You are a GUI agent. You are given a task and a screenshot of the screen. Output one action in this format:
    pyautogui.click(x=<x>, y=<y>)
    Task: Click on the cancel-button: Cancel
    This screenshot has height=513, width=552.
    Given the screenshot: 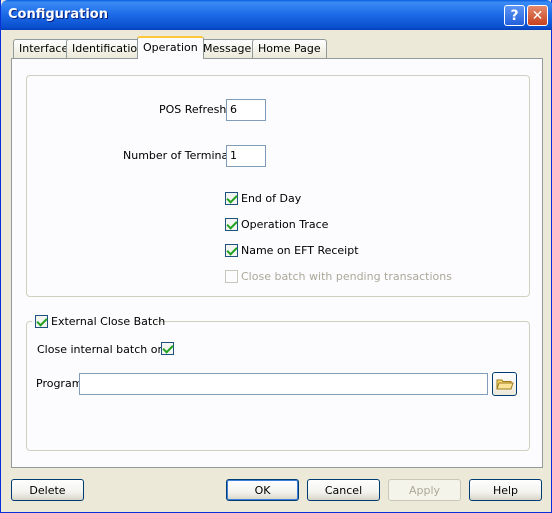 What is the action you would take?
    pyautogui.click(x=343, y=490)
    